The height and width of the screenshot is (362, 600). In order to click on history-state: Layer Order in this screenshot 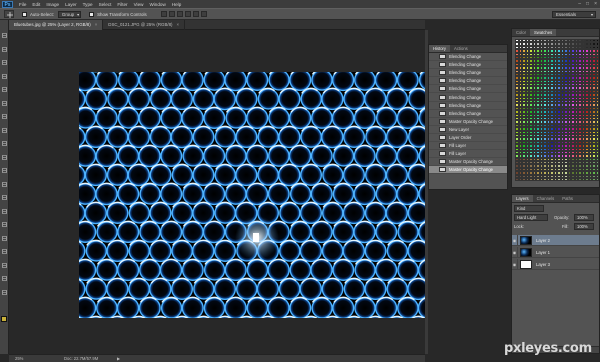, I will do `click(468, 138)`.